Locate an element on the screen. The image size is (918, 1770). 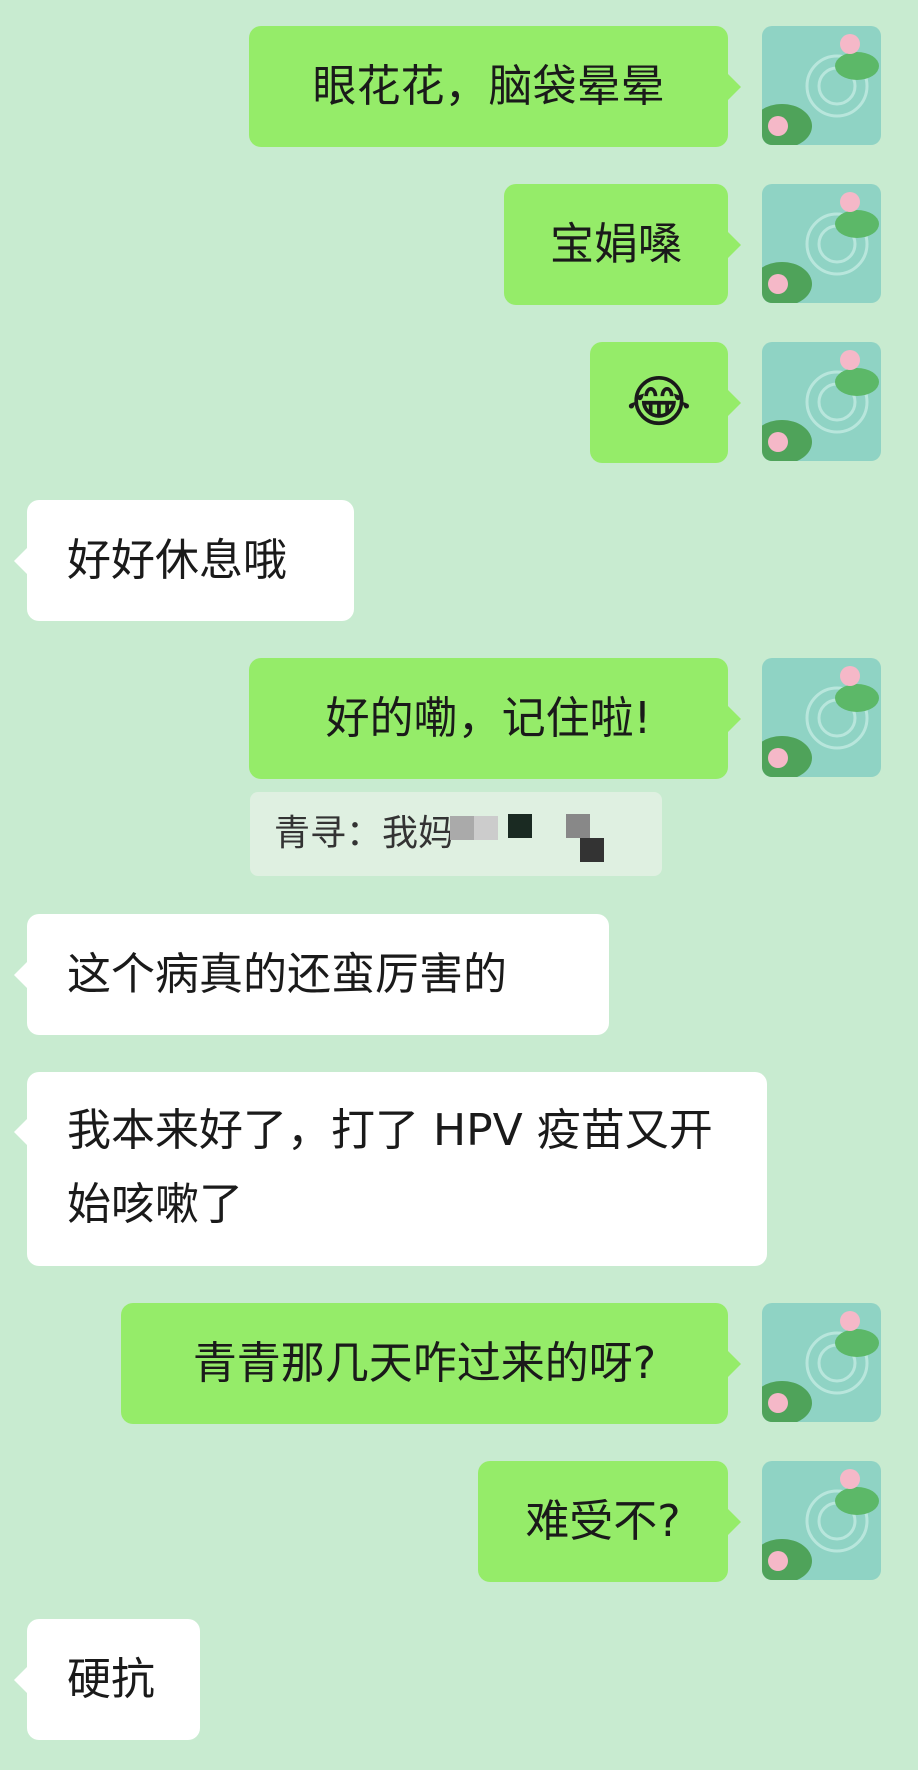
quoted-message-preview: 青寻：我妈 is located at coordinates (456, 834).